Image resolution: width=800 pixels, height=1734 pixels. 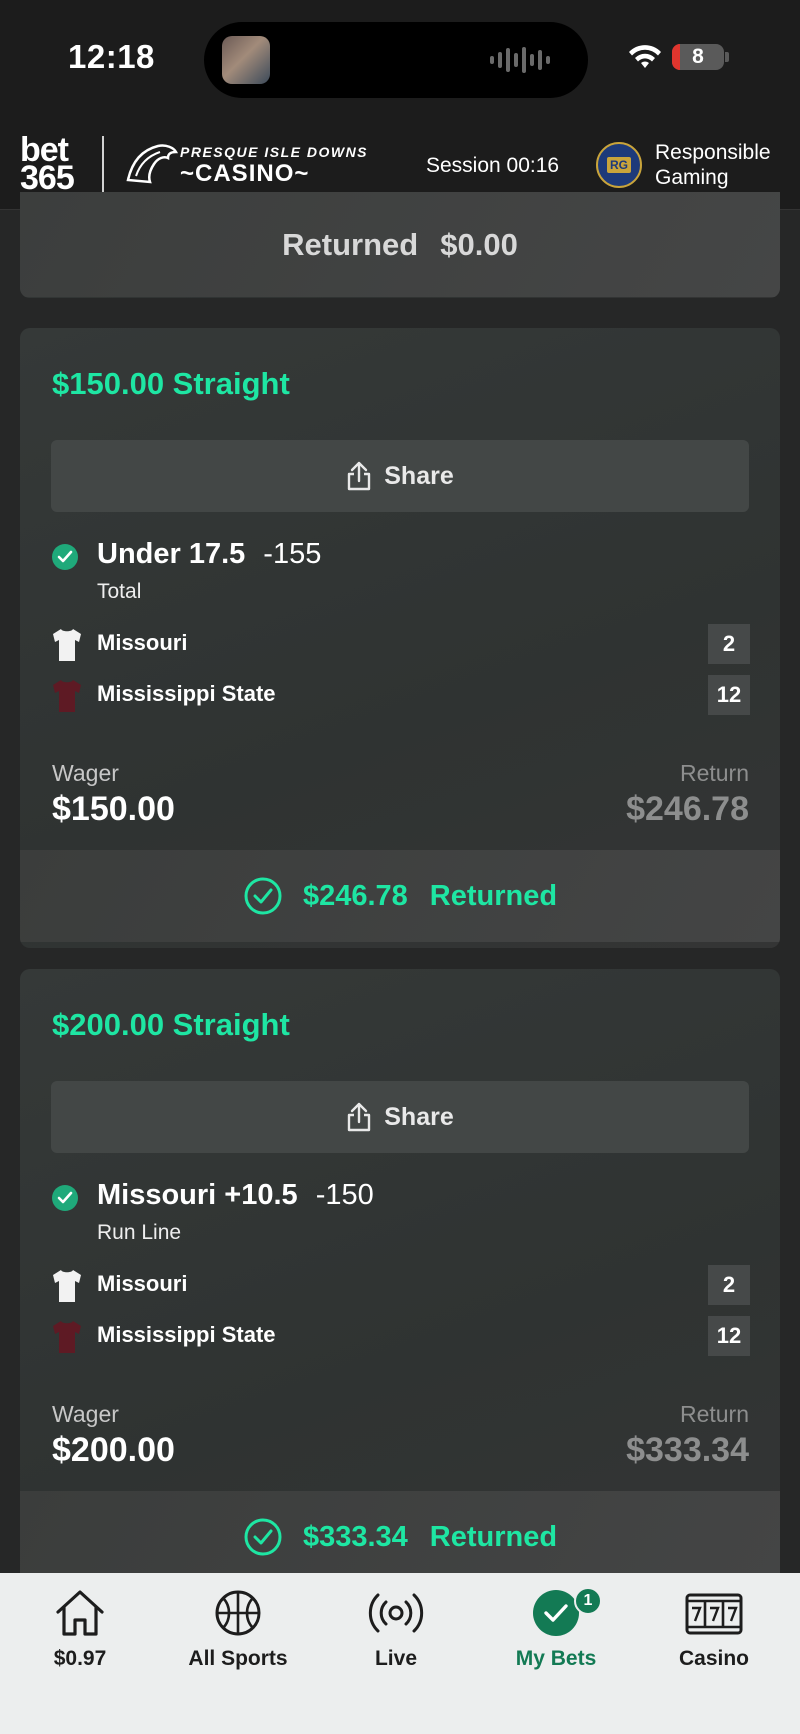 I want to click on tab-all-sports: All Sports, so click(x=238, y=1635).